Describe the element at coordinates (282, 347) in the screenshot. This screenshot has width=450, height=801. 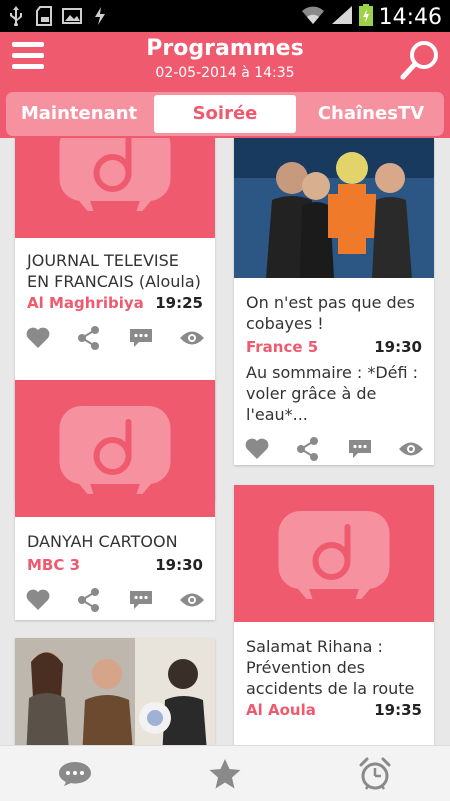
I see `program-channel: France 5` at that location.